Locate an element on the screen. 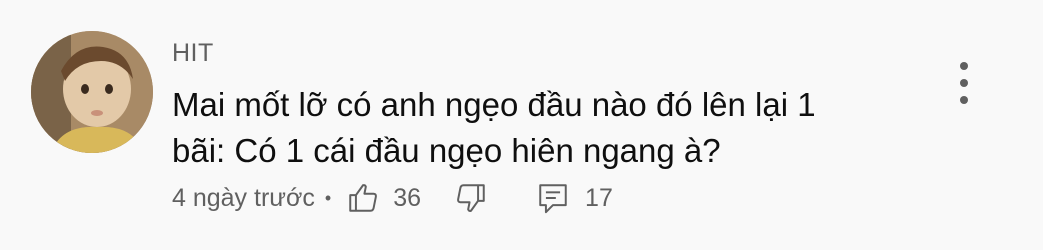  dislike-button is located at coordinates (471, 198).